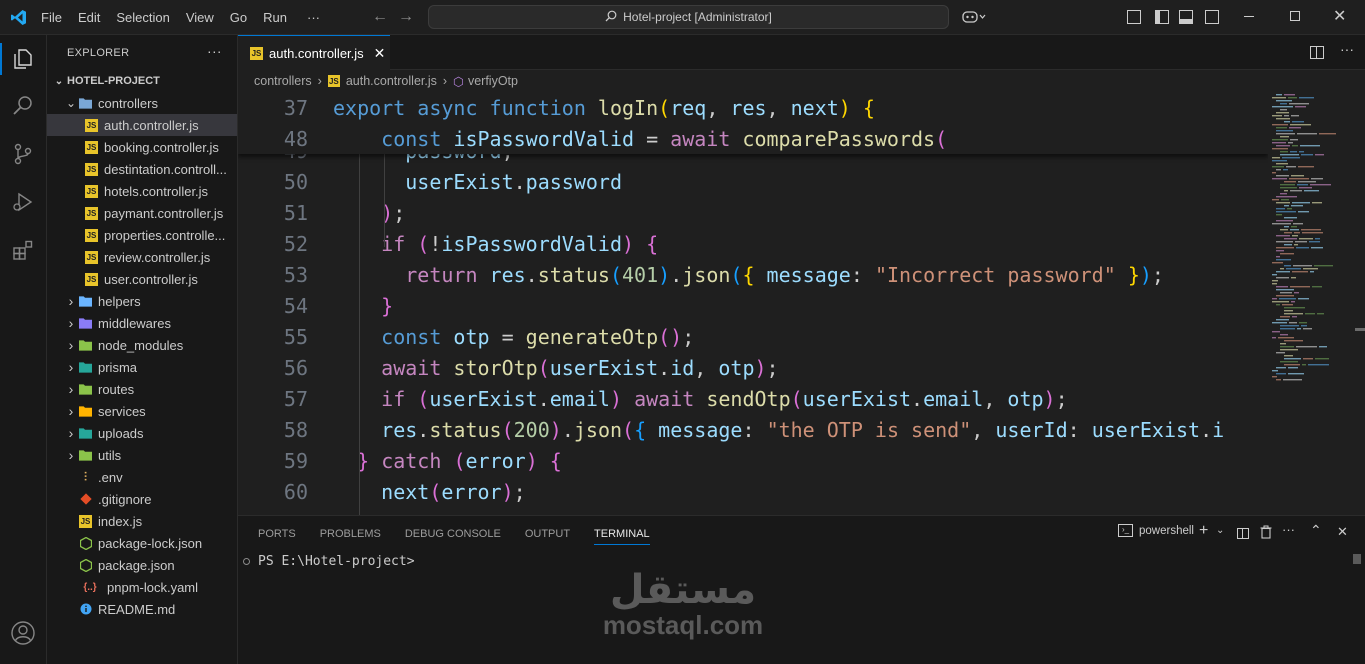 The image size is (1365, 664). What do you see at coordinates (1317, 52) in the screenshot?
I see `split-editor-icon` at bounding box center [1317, 52].